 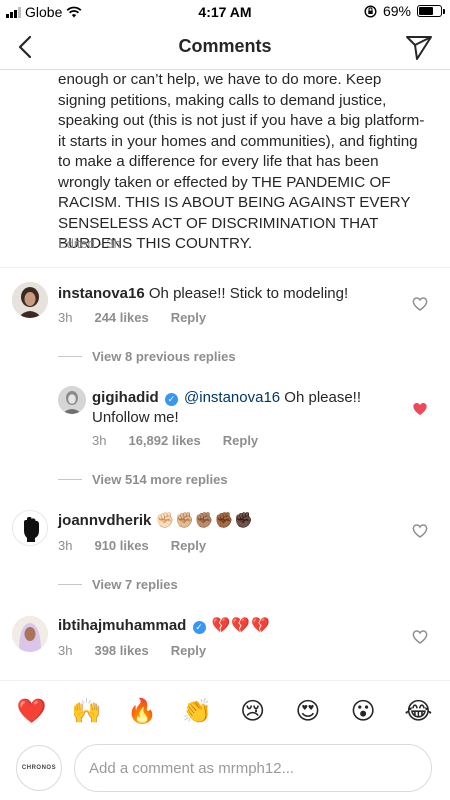 I want to click on my-avatar: CHRONOS, so click(x=39, y=768).